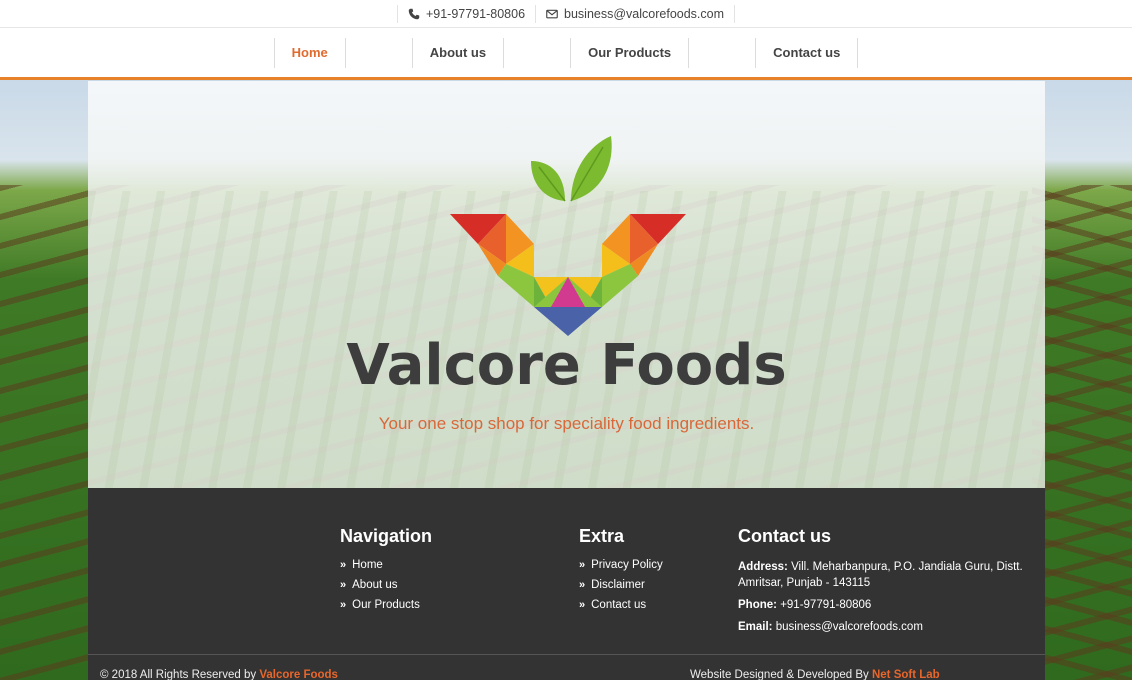 This screenshot has width=1132, height=680. Describe the element at coordinates (458, 52) in the screenshot. I see `nav-about-us: About us` at that location.